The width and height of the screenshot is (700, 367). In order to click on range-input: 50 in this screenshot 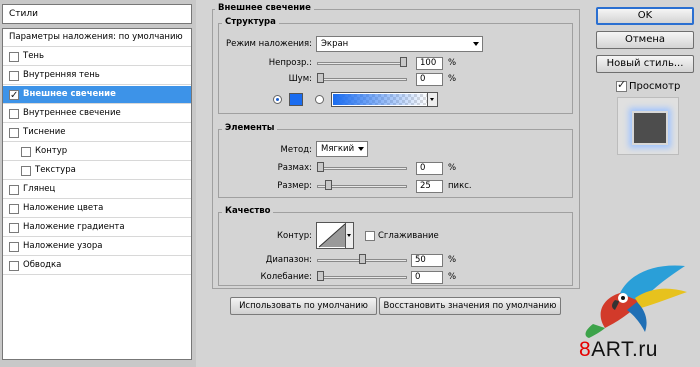, I will do `click(427, 260)`.